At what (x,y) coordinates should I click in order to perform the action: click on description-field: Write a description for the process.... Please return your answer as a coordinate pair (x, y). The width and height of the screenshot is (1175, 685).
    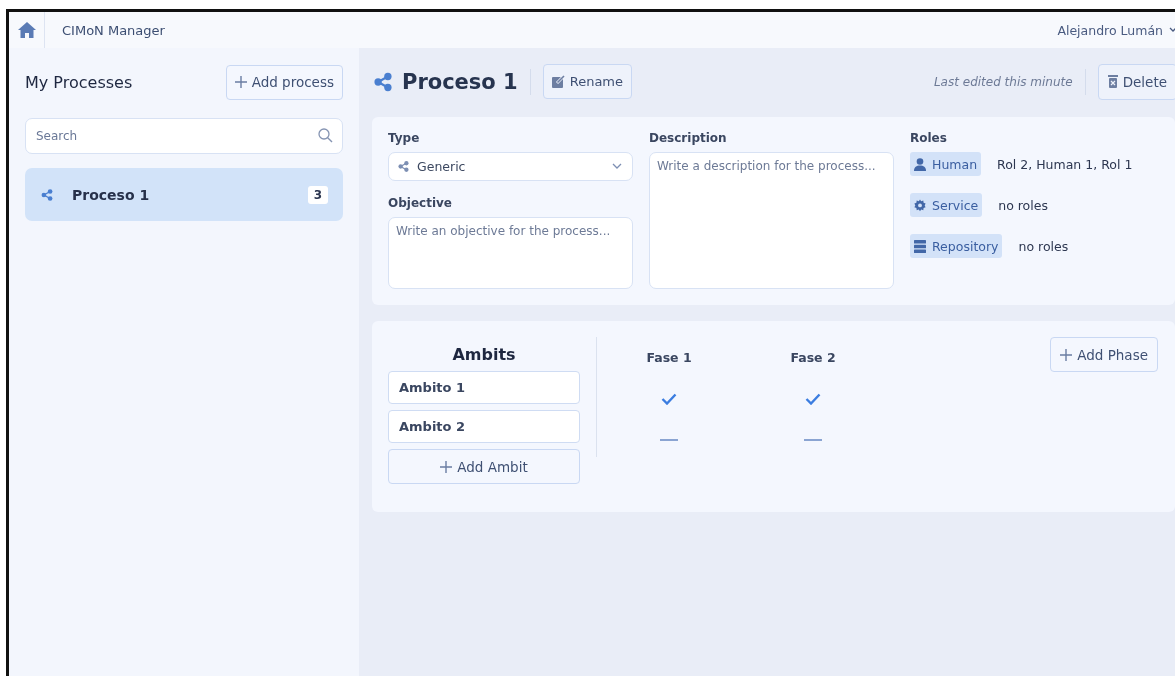
    Looking at the image, I should click on (771, 220).